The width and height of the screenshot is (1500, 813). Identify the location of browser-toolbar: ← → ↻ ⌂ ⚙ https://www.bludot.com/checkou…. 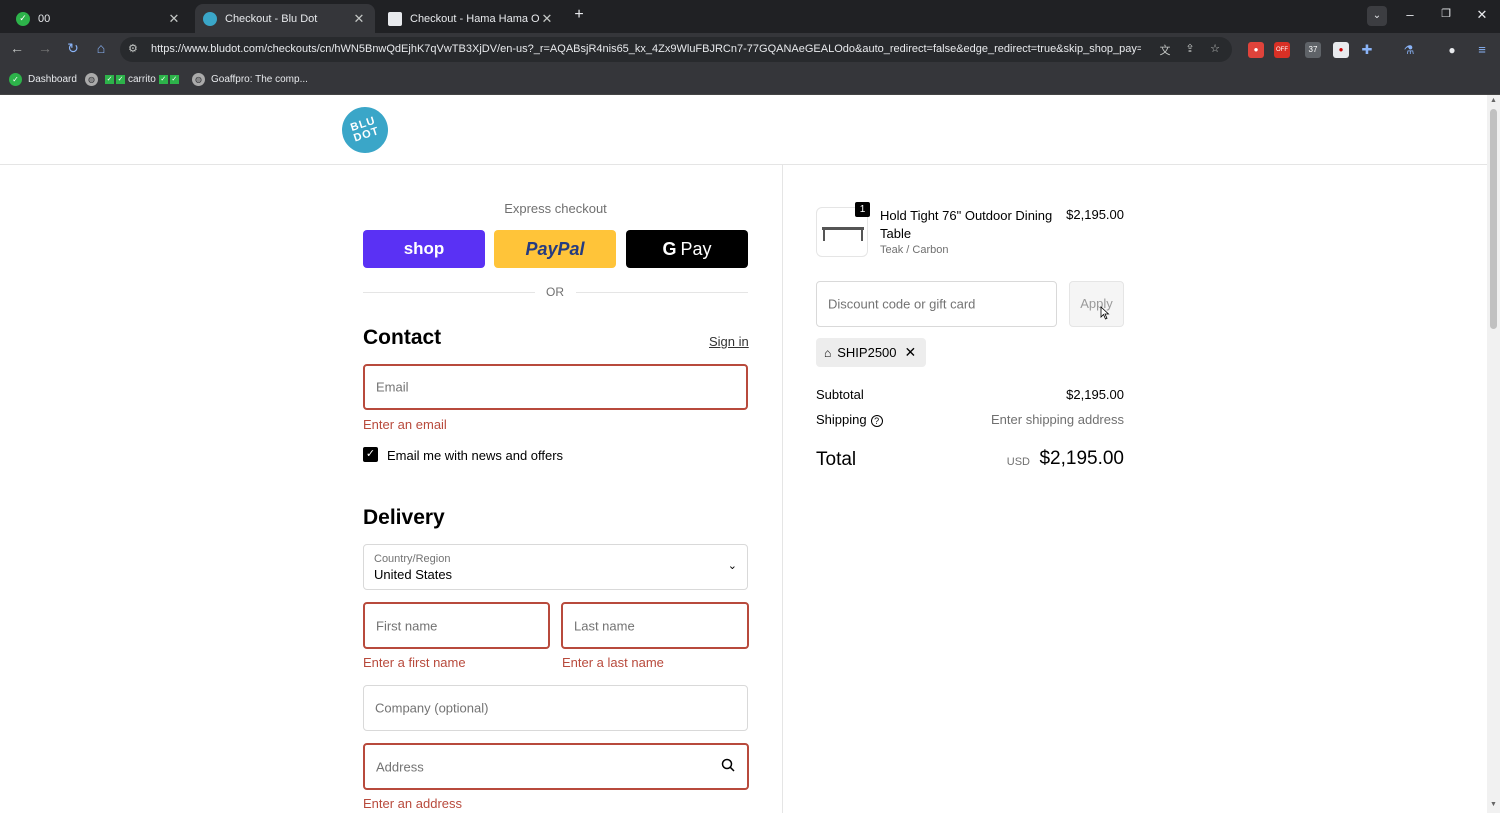
(750, 49).